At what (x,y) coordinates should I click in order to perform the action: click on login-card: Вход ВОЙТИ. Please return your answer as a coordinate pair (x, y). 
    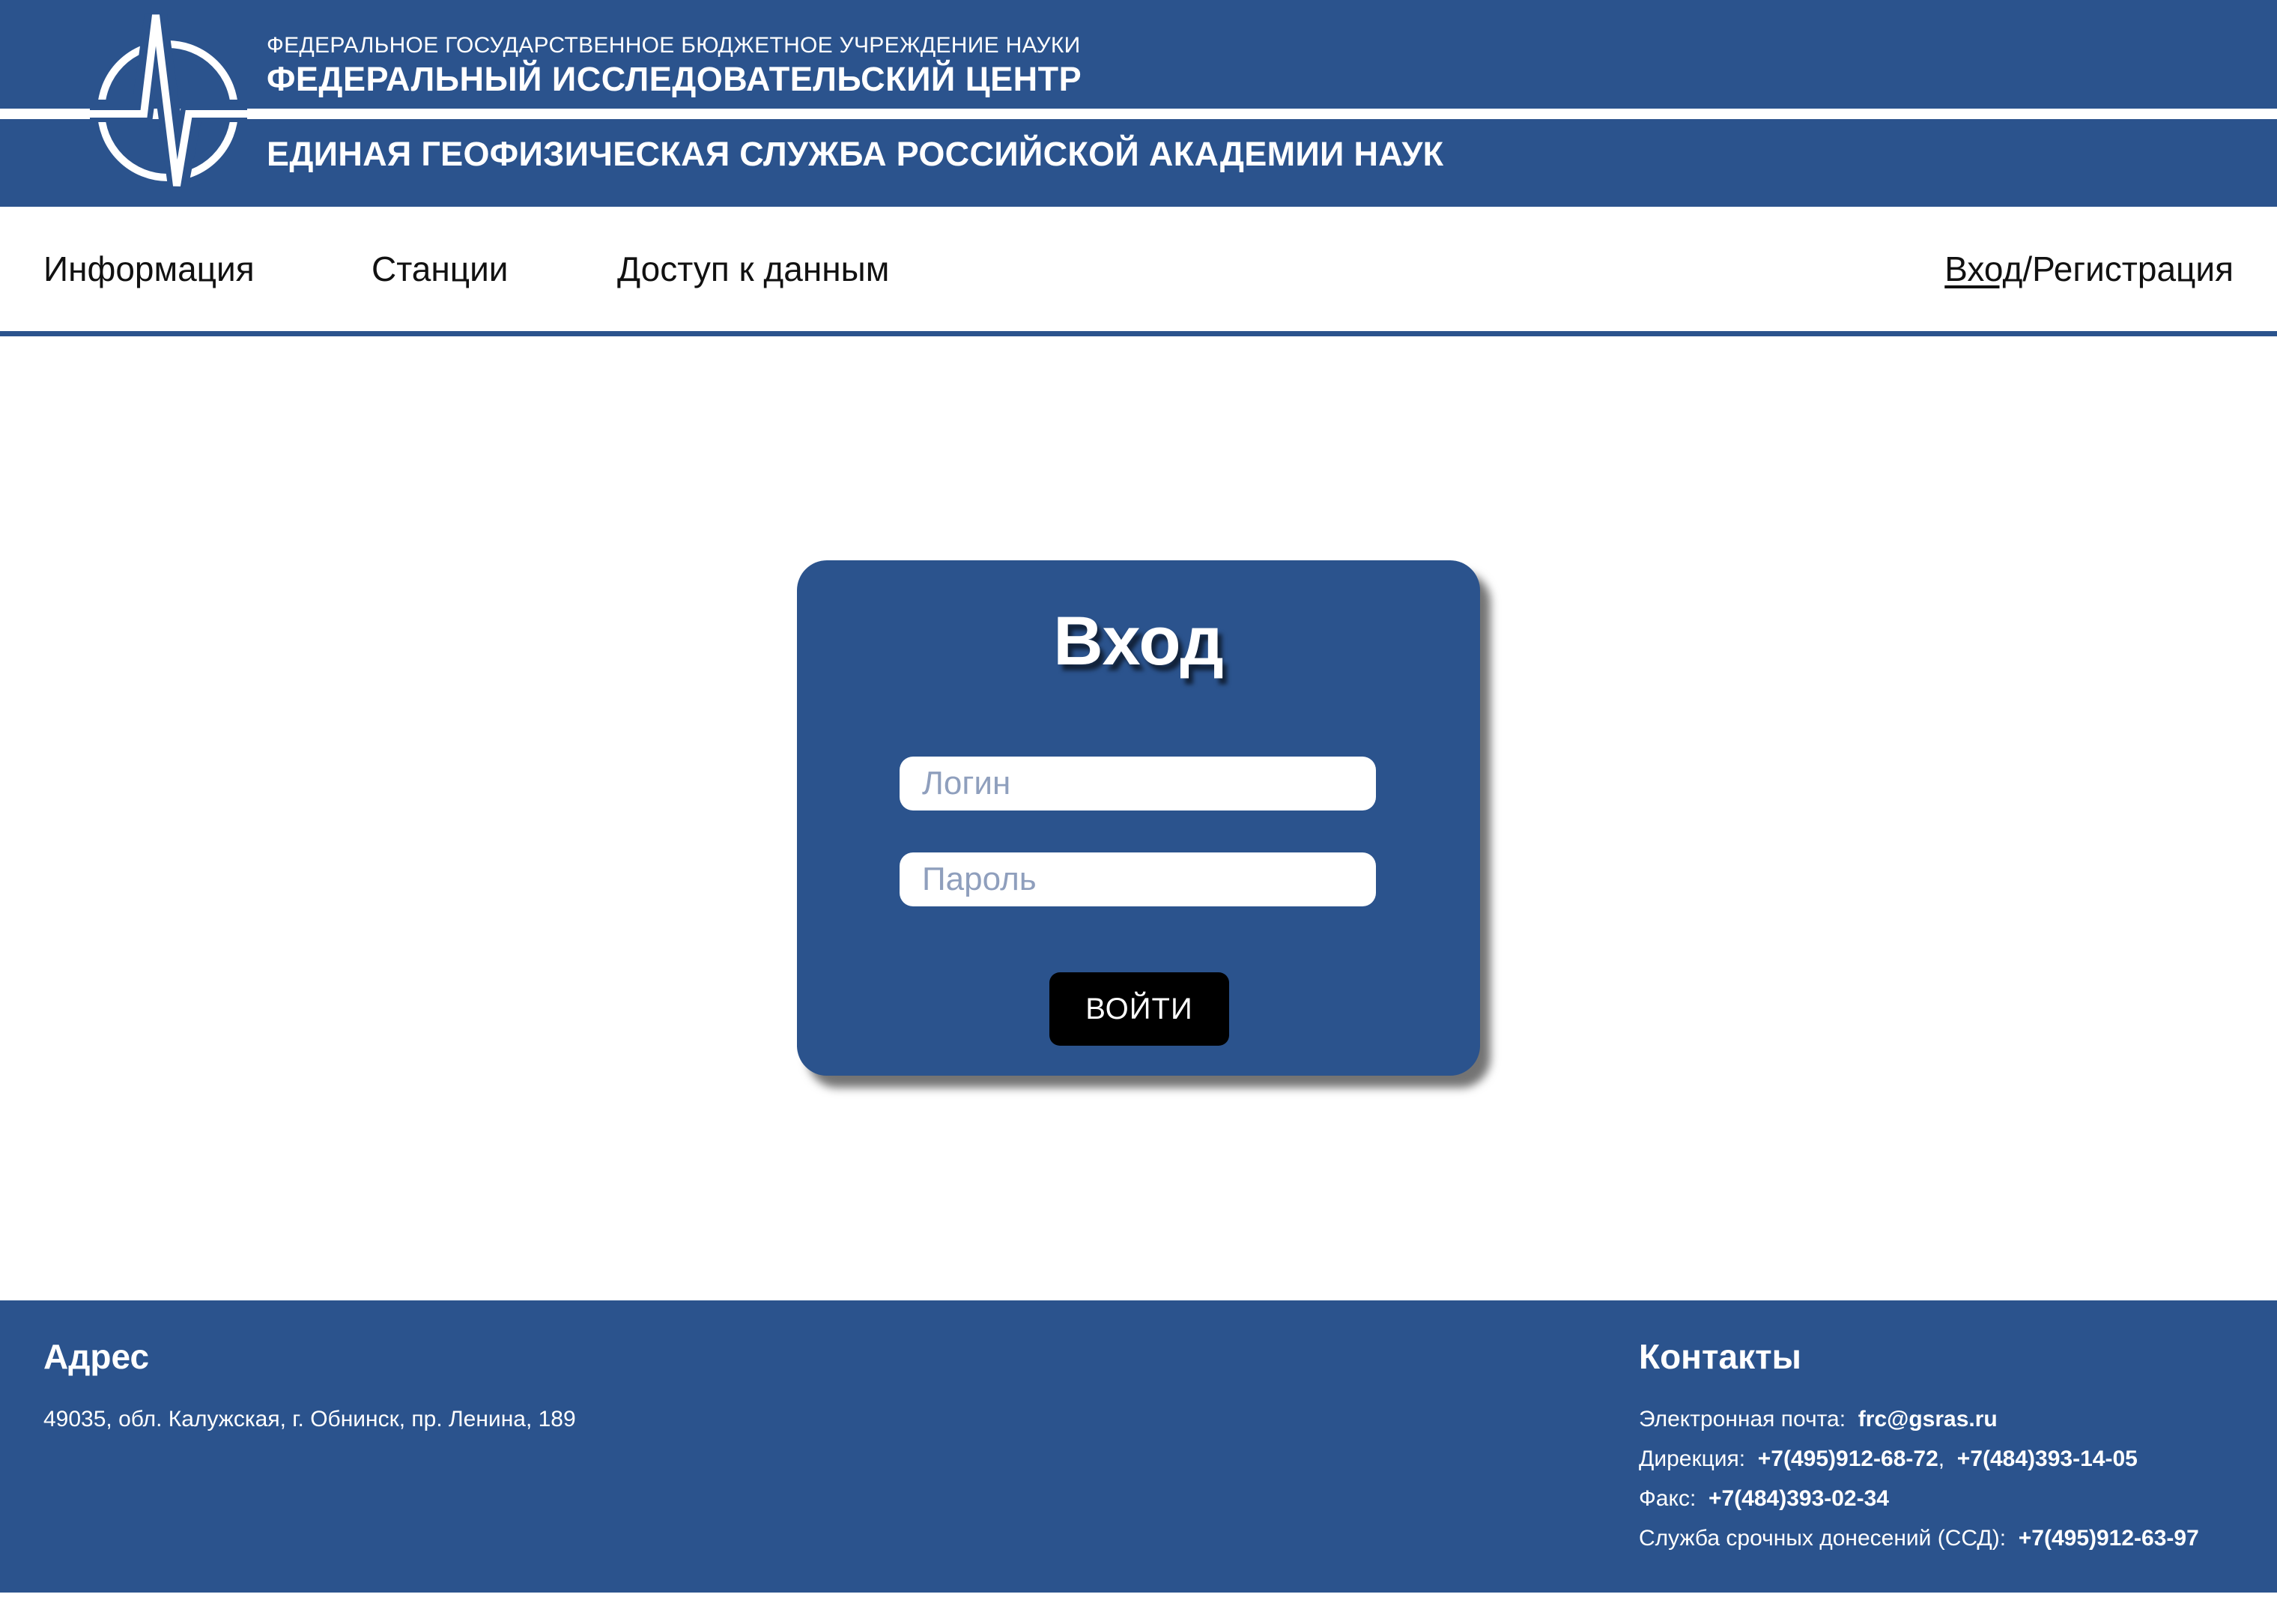
    Looking at the image, I should click on (1138, 818).